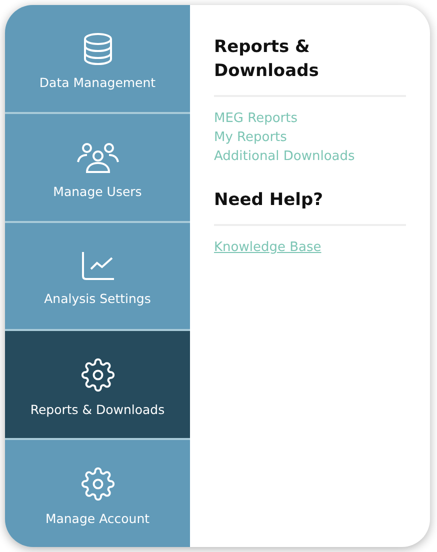 The width and height of the screenshot is (437, 552). What do you see at coordinates (250, 137) in the screenshot?
I see `menu-link: My Reports` at bounding box center [250, 137].